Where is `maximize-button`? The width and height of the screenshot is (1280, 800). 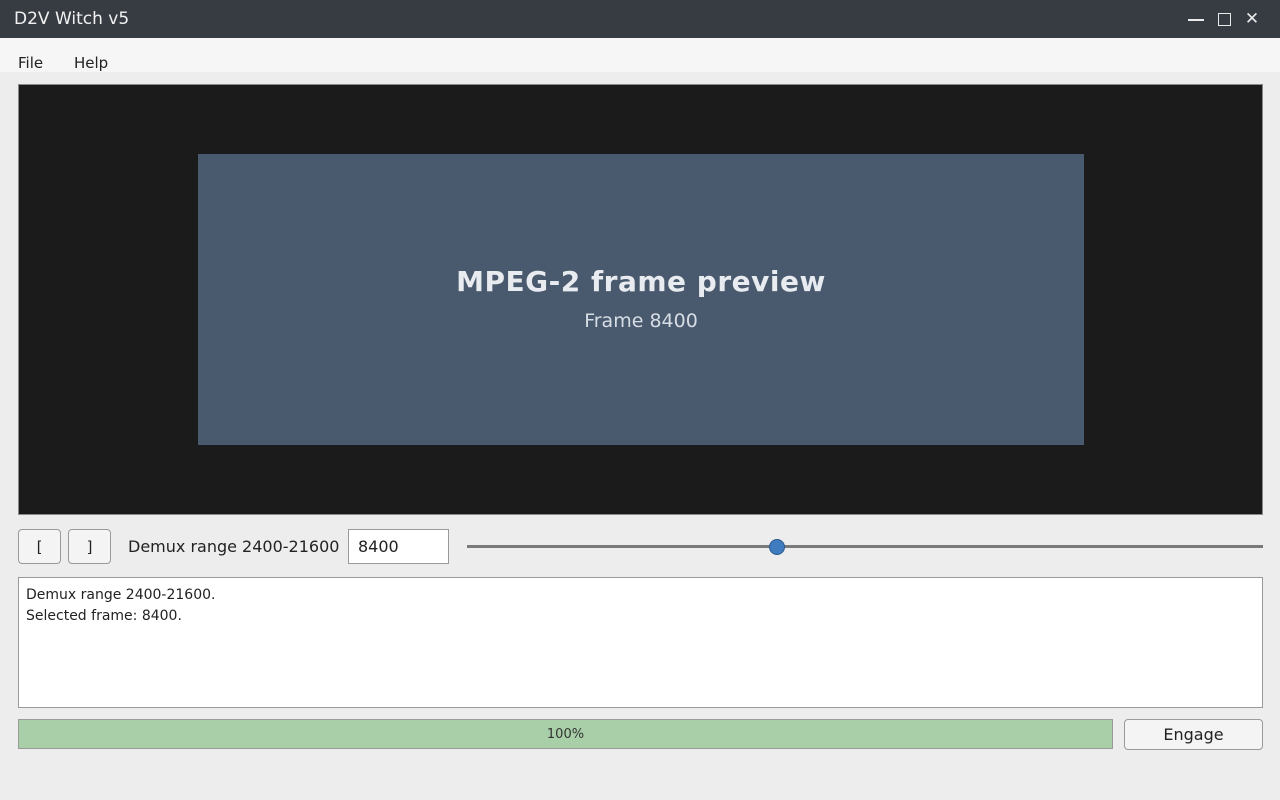
maximize-button is located at coordinates (1224, 19).